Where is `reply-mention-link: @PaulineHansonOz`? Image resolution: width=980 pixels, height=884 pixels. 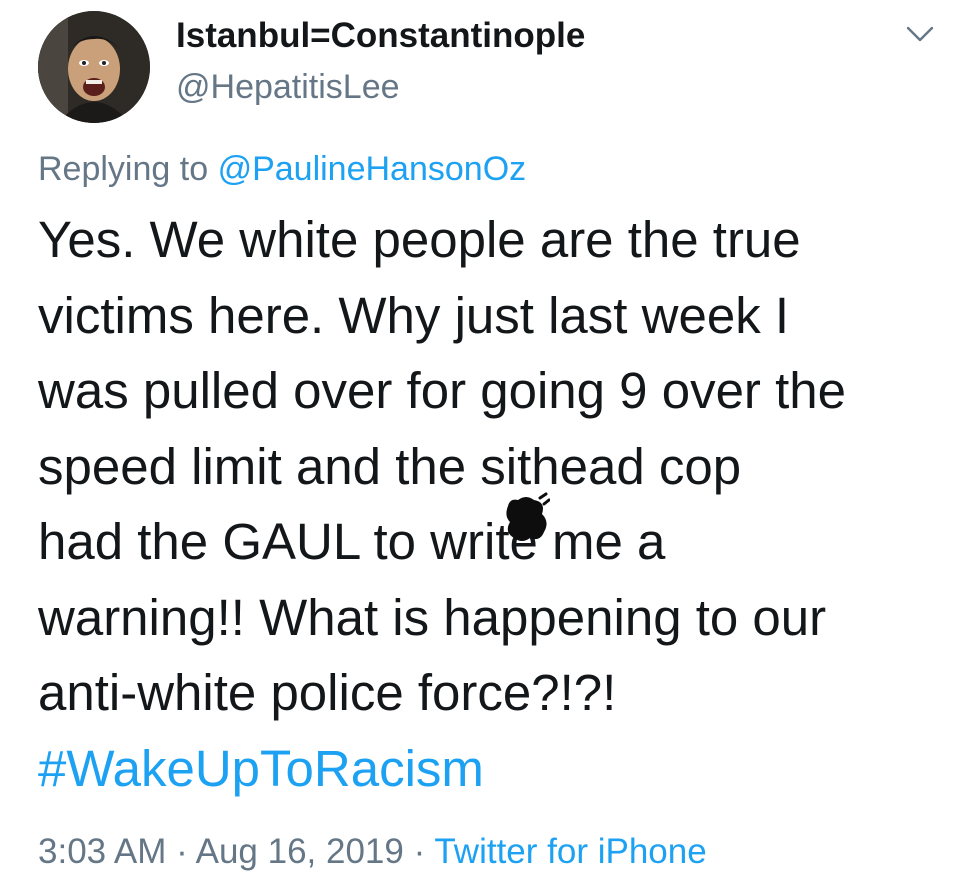
reply-mention-link: @PaulineHansonOz is located at coordinates (372, 169).